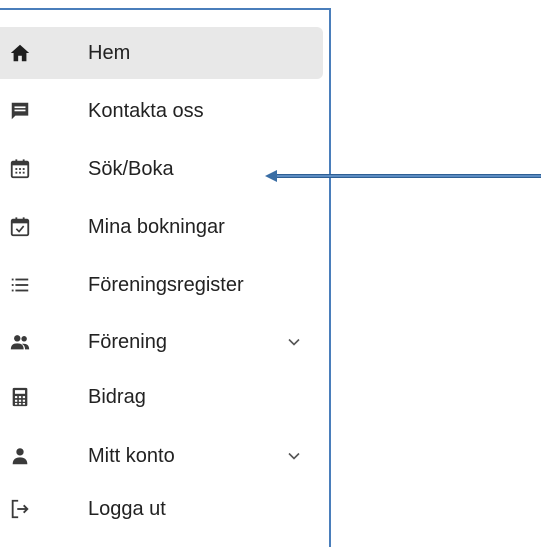 The height and width of the screenshot is (547, 543). Describe the element at coordinates (20, 227) in the screenshot. I see `calendar-check-icon` at that location.